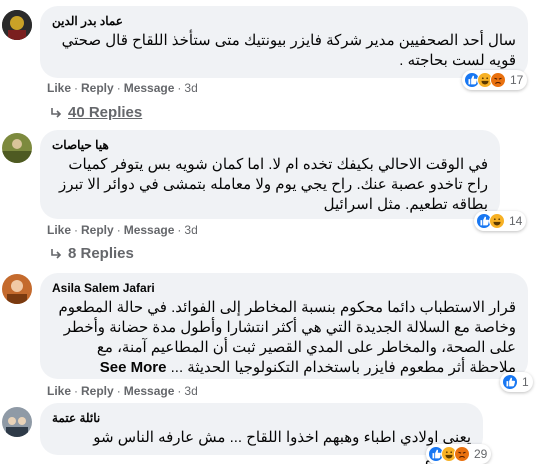  I want to click on comment-author: نائلة عتمة, so click(261, 418).